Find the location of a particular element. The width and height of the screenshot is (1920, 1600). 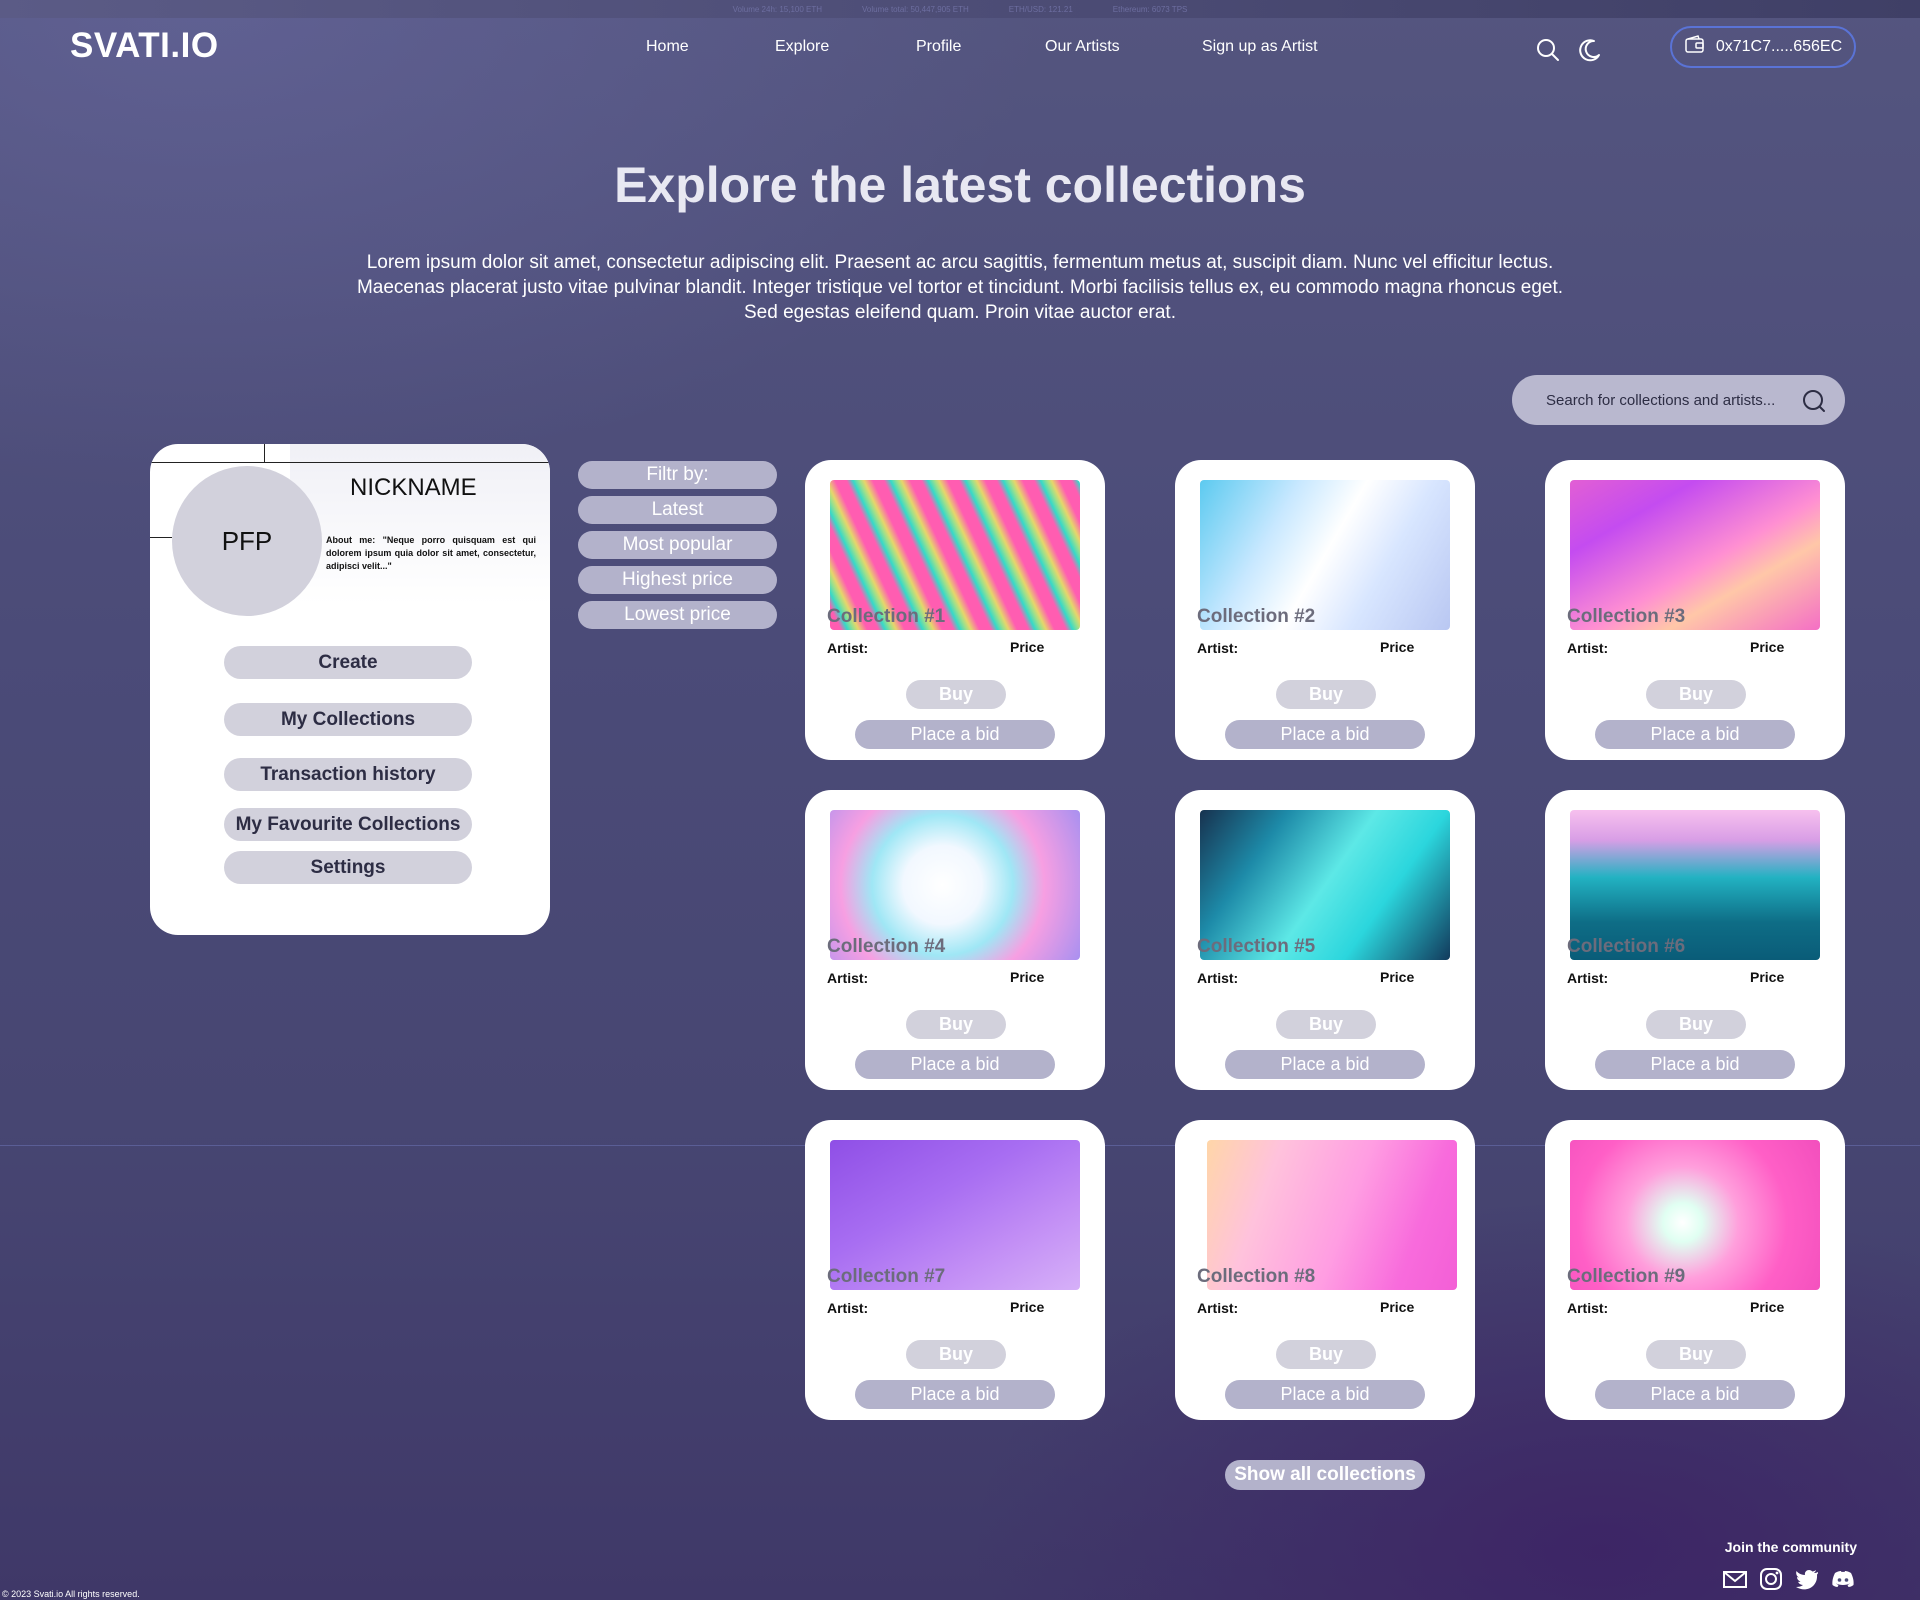

collection-name: Collection #7 is located at coordinates (886, 1276).